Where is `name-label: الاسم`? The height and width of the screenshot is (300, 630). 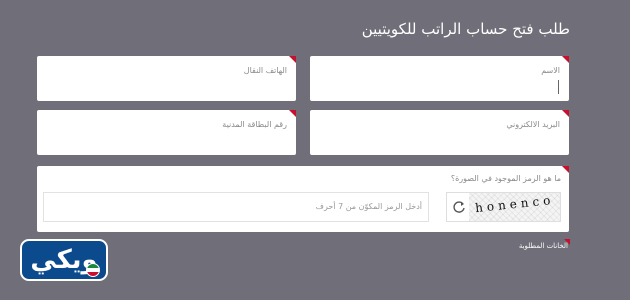 name-label: الاسم is located at coordinates (550, 70).